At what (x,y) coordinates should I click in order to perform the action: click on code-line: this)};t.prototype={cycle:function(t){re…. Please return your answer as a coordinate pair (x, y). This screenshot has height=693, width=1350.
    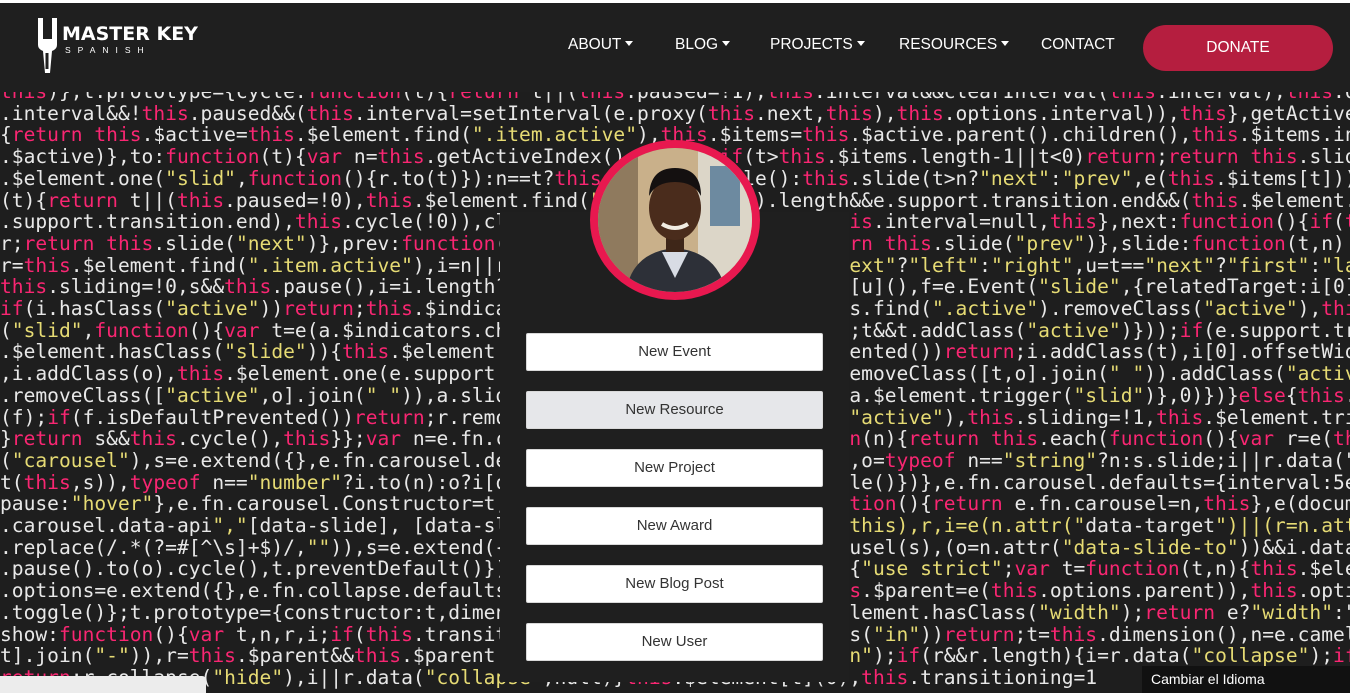
    Looking at the image, I should click on (675, 97).